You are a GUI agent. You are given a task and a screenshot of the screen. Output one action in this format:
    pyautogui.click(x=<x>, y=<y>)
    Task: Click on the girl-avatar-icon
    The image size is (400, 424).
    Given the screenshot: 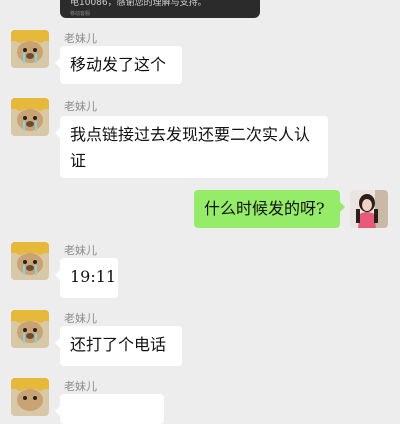 What is the action you would take?
    pyautogui.click(x=369, y=209)
    